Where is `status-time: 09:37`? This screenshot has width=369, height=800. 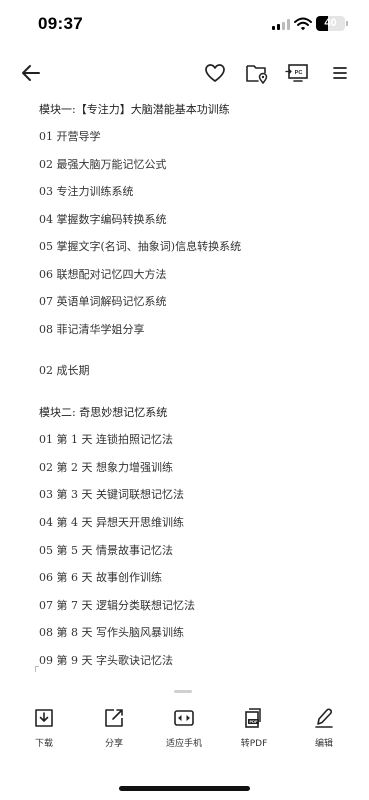
status-time: 09:37 is located at coordinates (60, 23).